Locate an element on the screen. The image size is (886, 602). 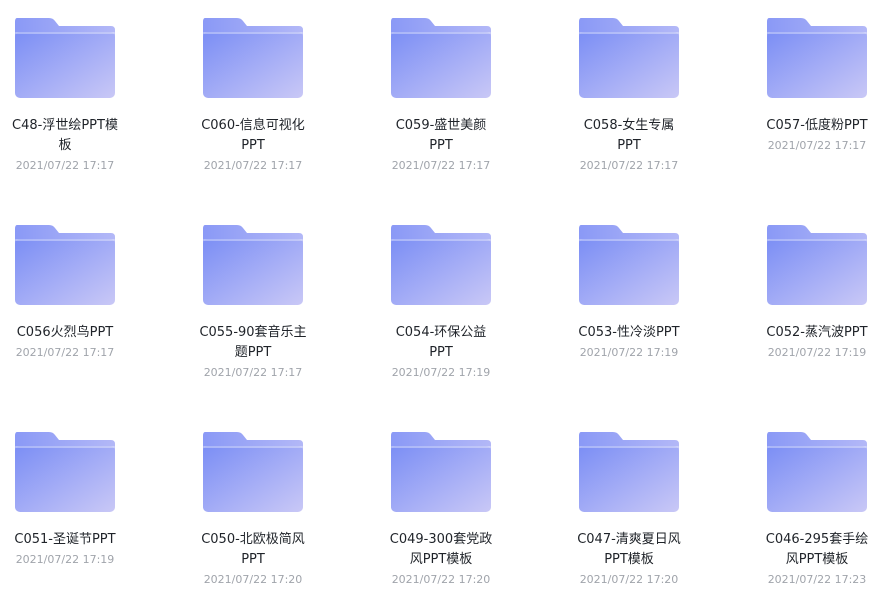
folder-name-line2: 板 is located at coordinates (65, 145).